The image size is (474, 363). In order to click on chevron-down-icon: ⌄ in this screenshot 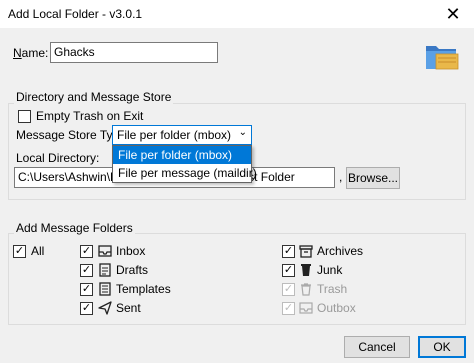, I will do `click(242, 132)`.